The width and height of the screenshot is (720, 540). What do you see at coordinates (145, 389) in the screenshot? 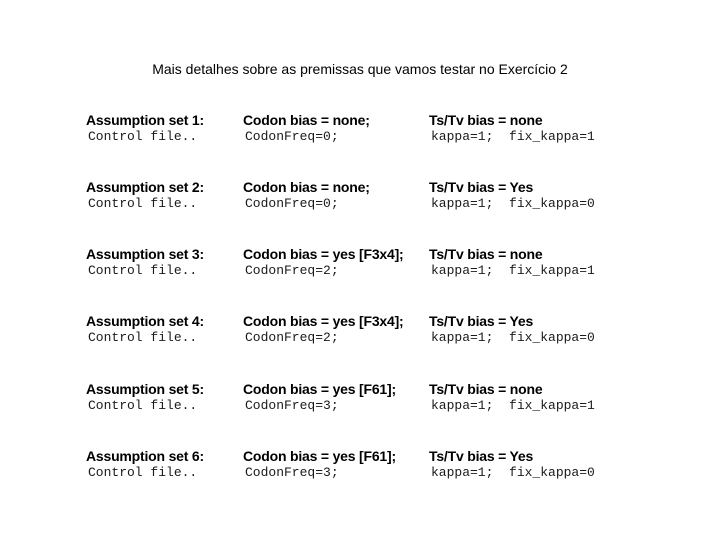
I see `assumption-label: Assumption set 5:` at bounding box center [145, 389].